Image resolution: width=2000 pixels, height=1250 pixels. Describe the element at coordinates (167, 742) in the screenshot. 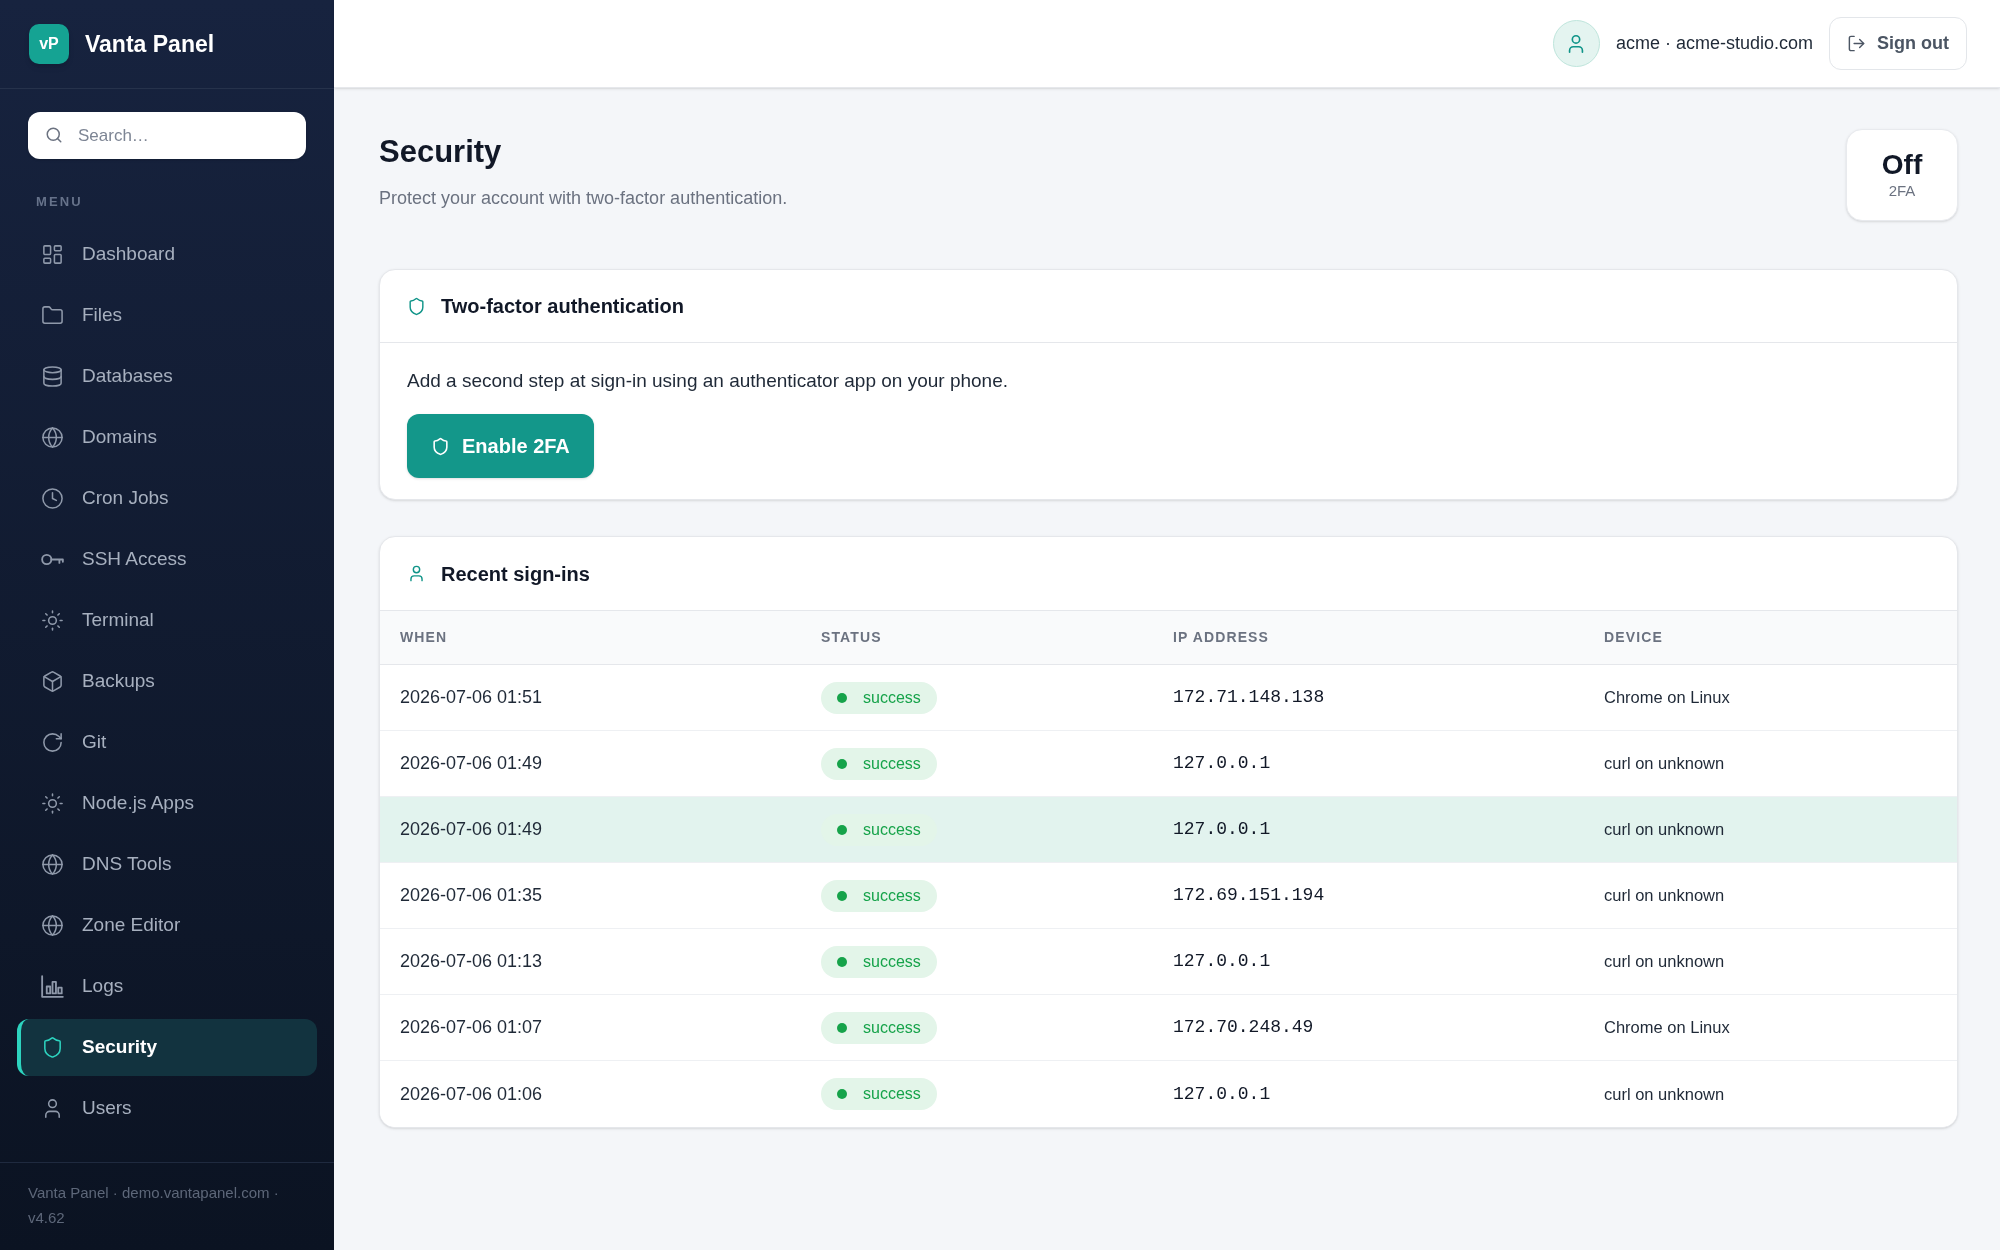

I see `sidebar-item: Git` at that location.